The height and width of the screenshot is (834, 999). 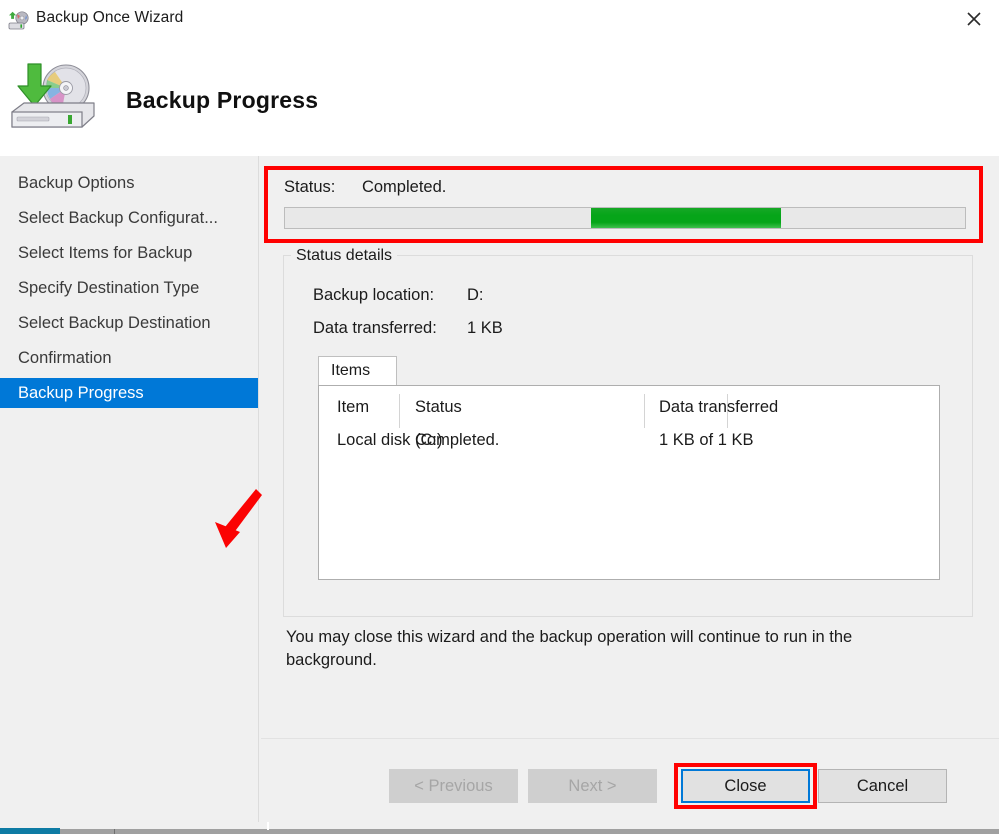 I want to click on taskbar-active-indicator, so click(x=30, y=831).